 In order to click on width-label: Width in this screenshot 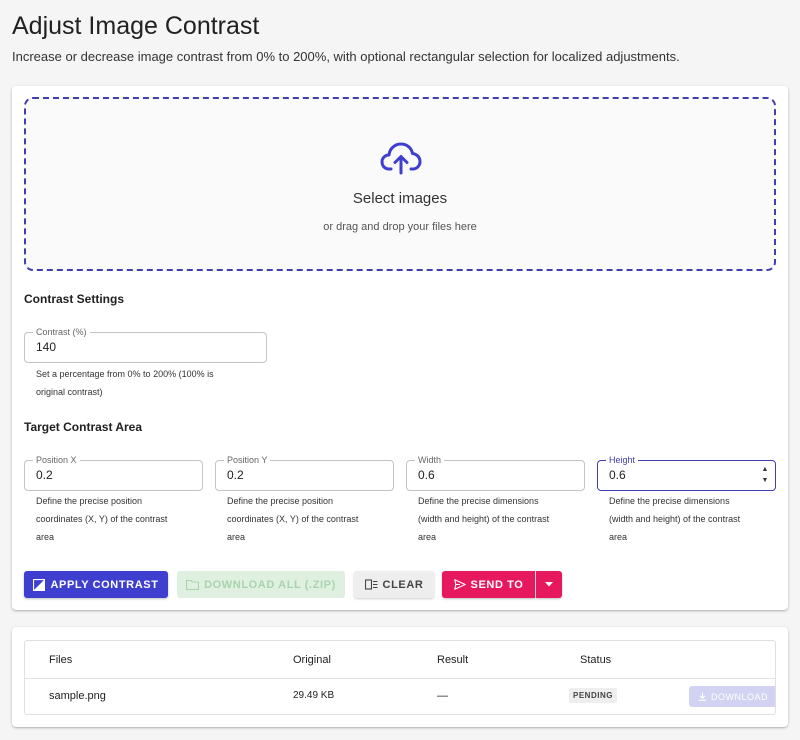, I will do `click(430, 460)`.